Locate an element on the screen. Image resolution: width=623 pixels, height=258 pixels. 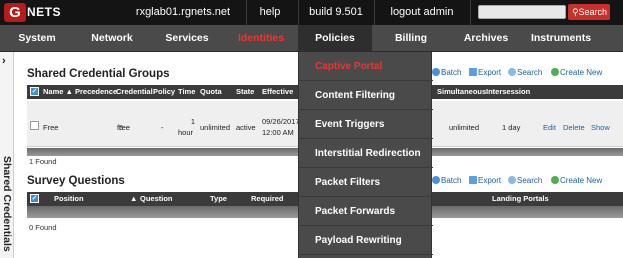
col-required: Required is located at coordinates (267, 199).